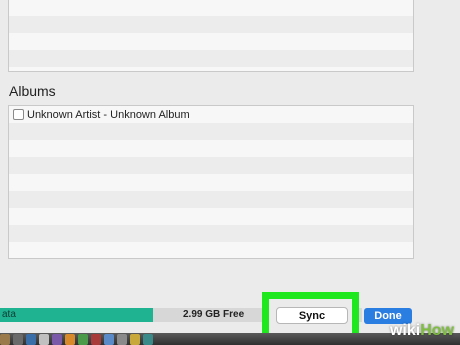  What do you see at coordinates (18, 114) in the screenshot?
I see `album-checkbox` at bounding box center [18, 114].